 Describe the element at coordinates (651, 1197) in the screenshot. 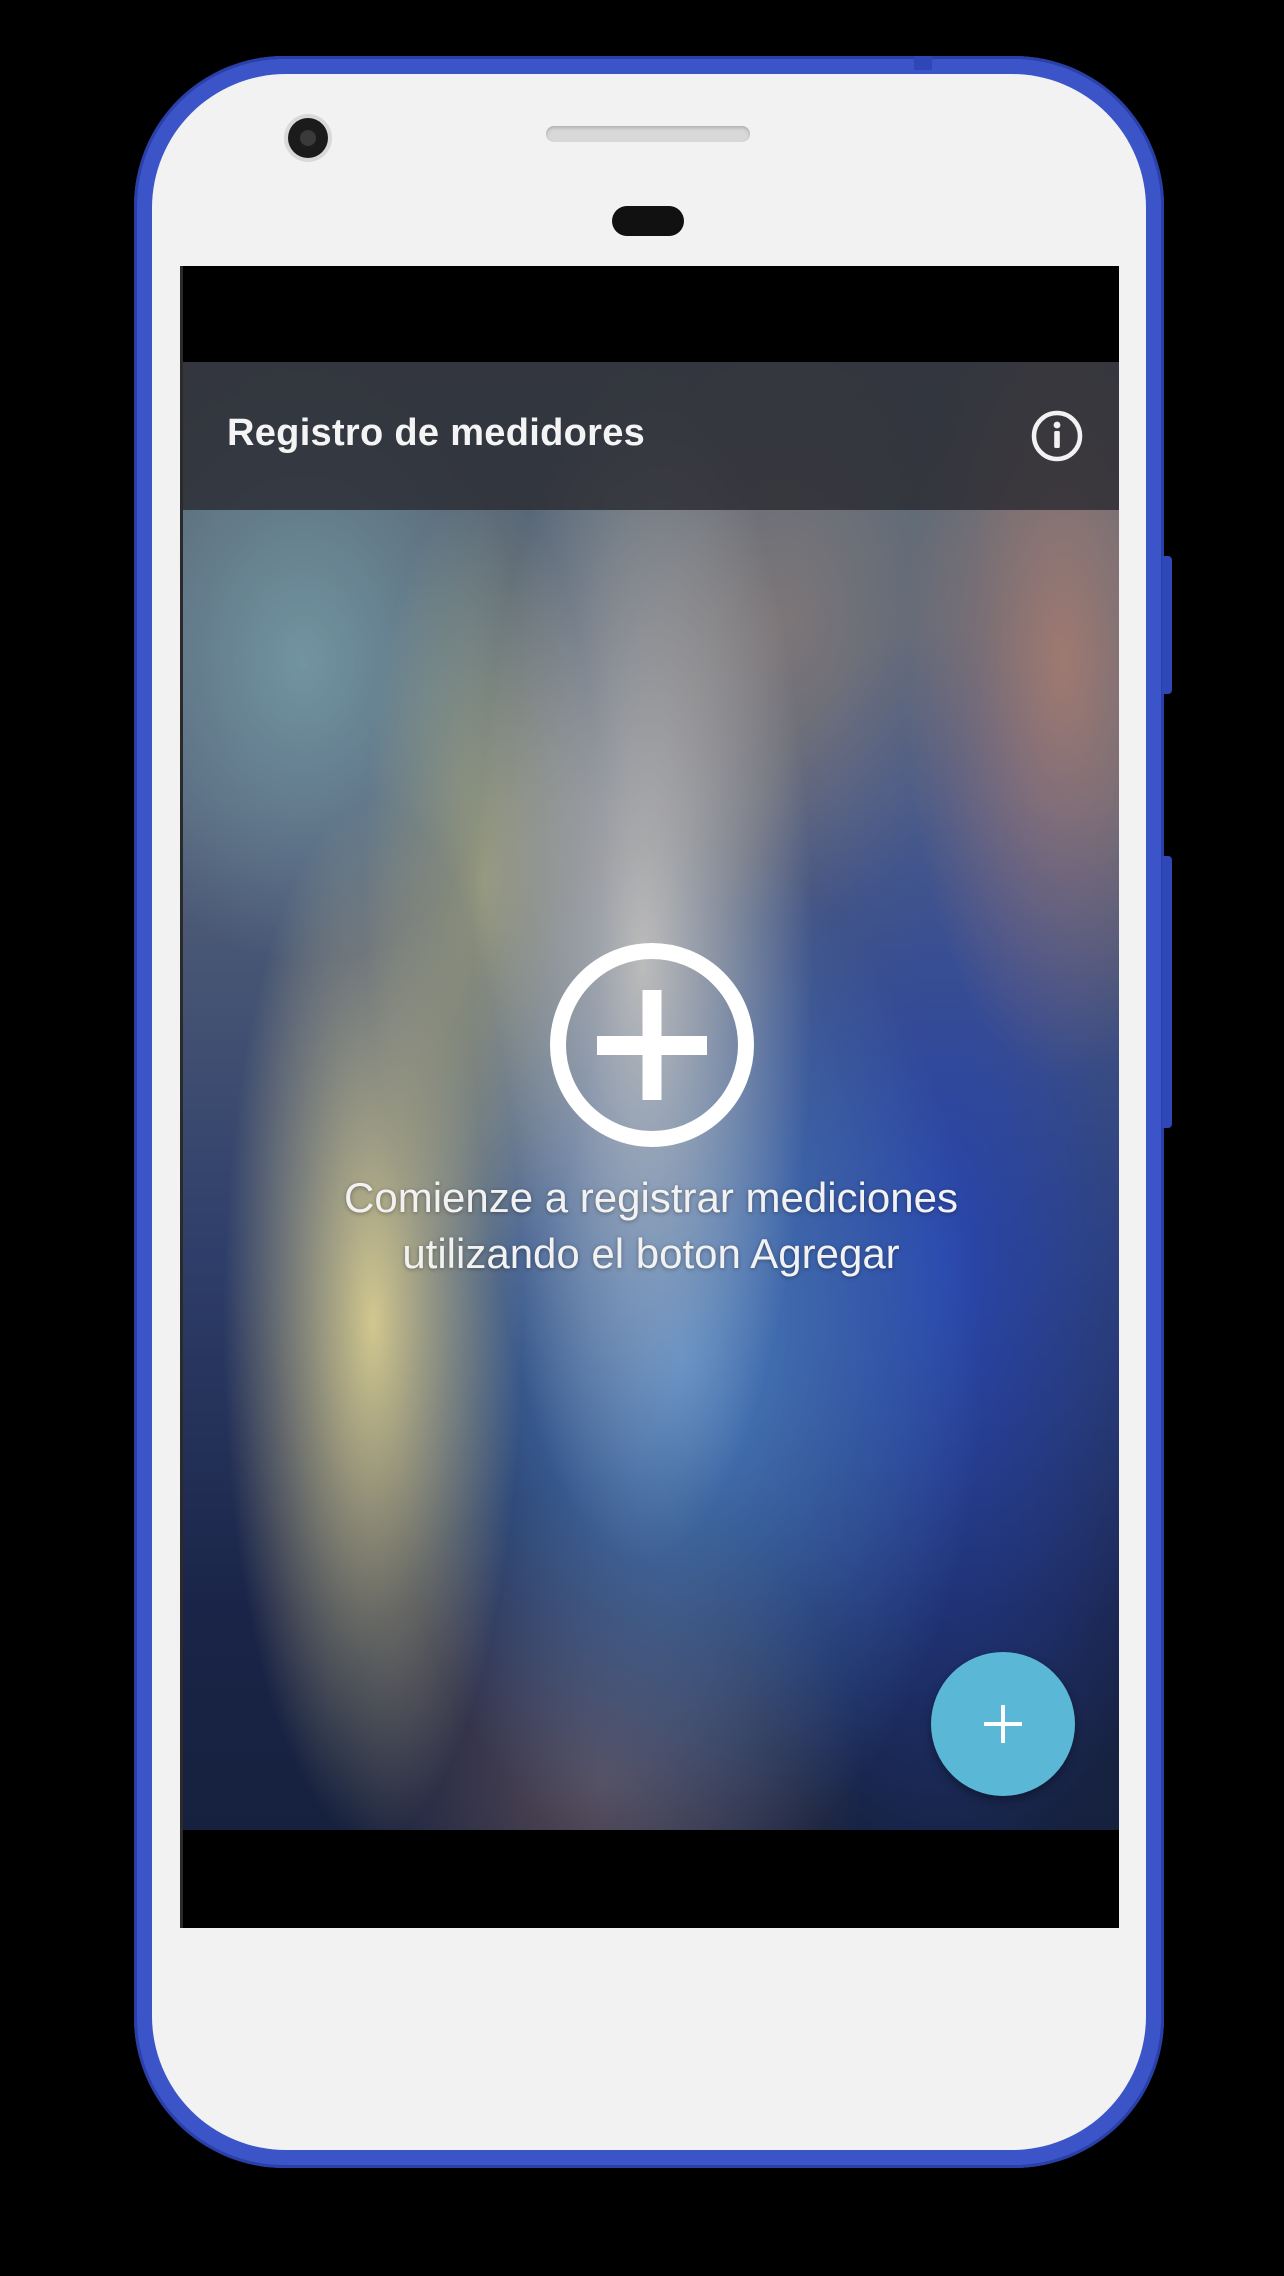

I see `empty-state-line-1: Comienze a registrar mediciones` at that location.